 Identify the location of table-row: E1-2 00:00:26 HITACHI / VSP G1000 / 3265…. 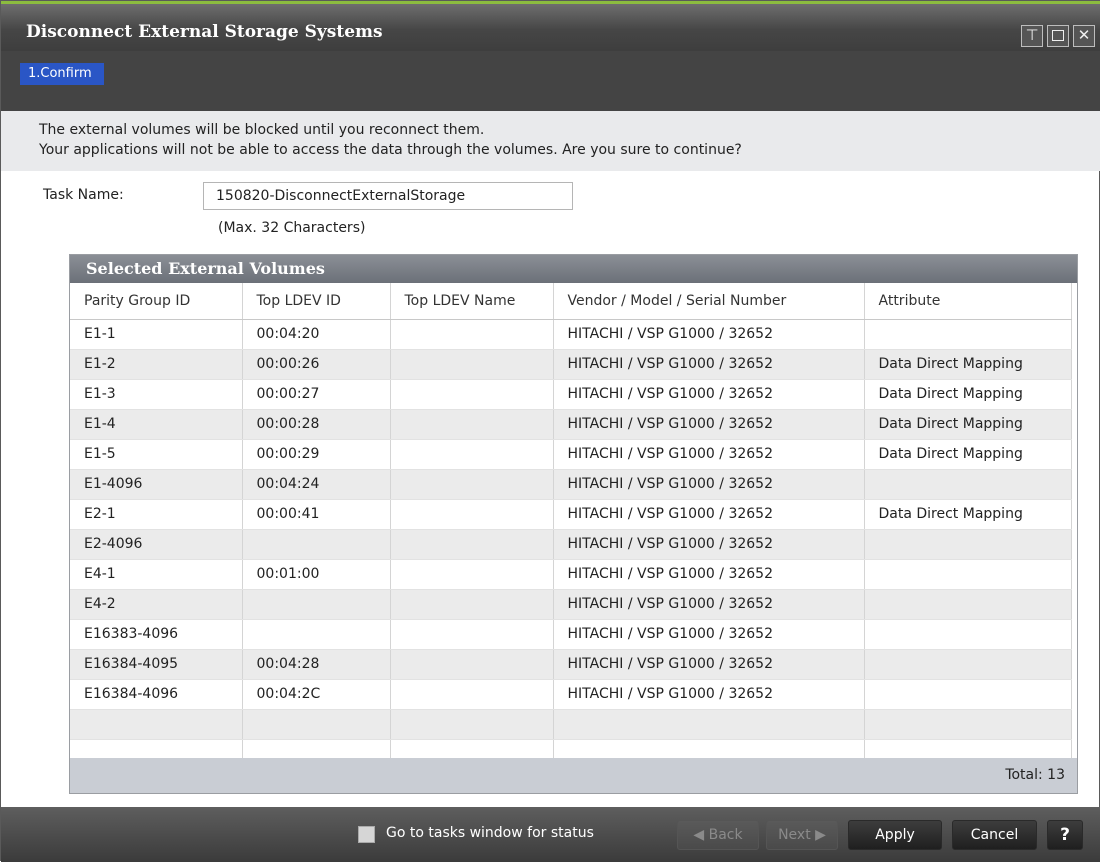
(571, 364).